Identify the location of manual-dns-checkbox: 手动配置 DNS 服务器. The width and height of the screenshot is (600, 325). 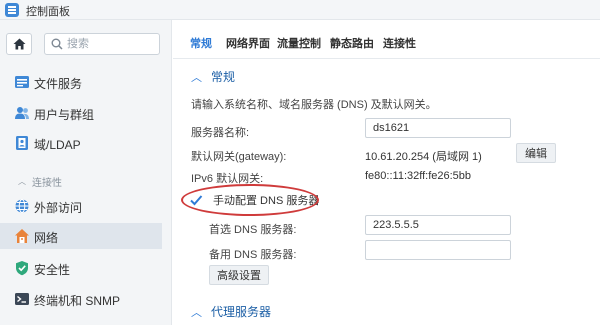
(254, 200).